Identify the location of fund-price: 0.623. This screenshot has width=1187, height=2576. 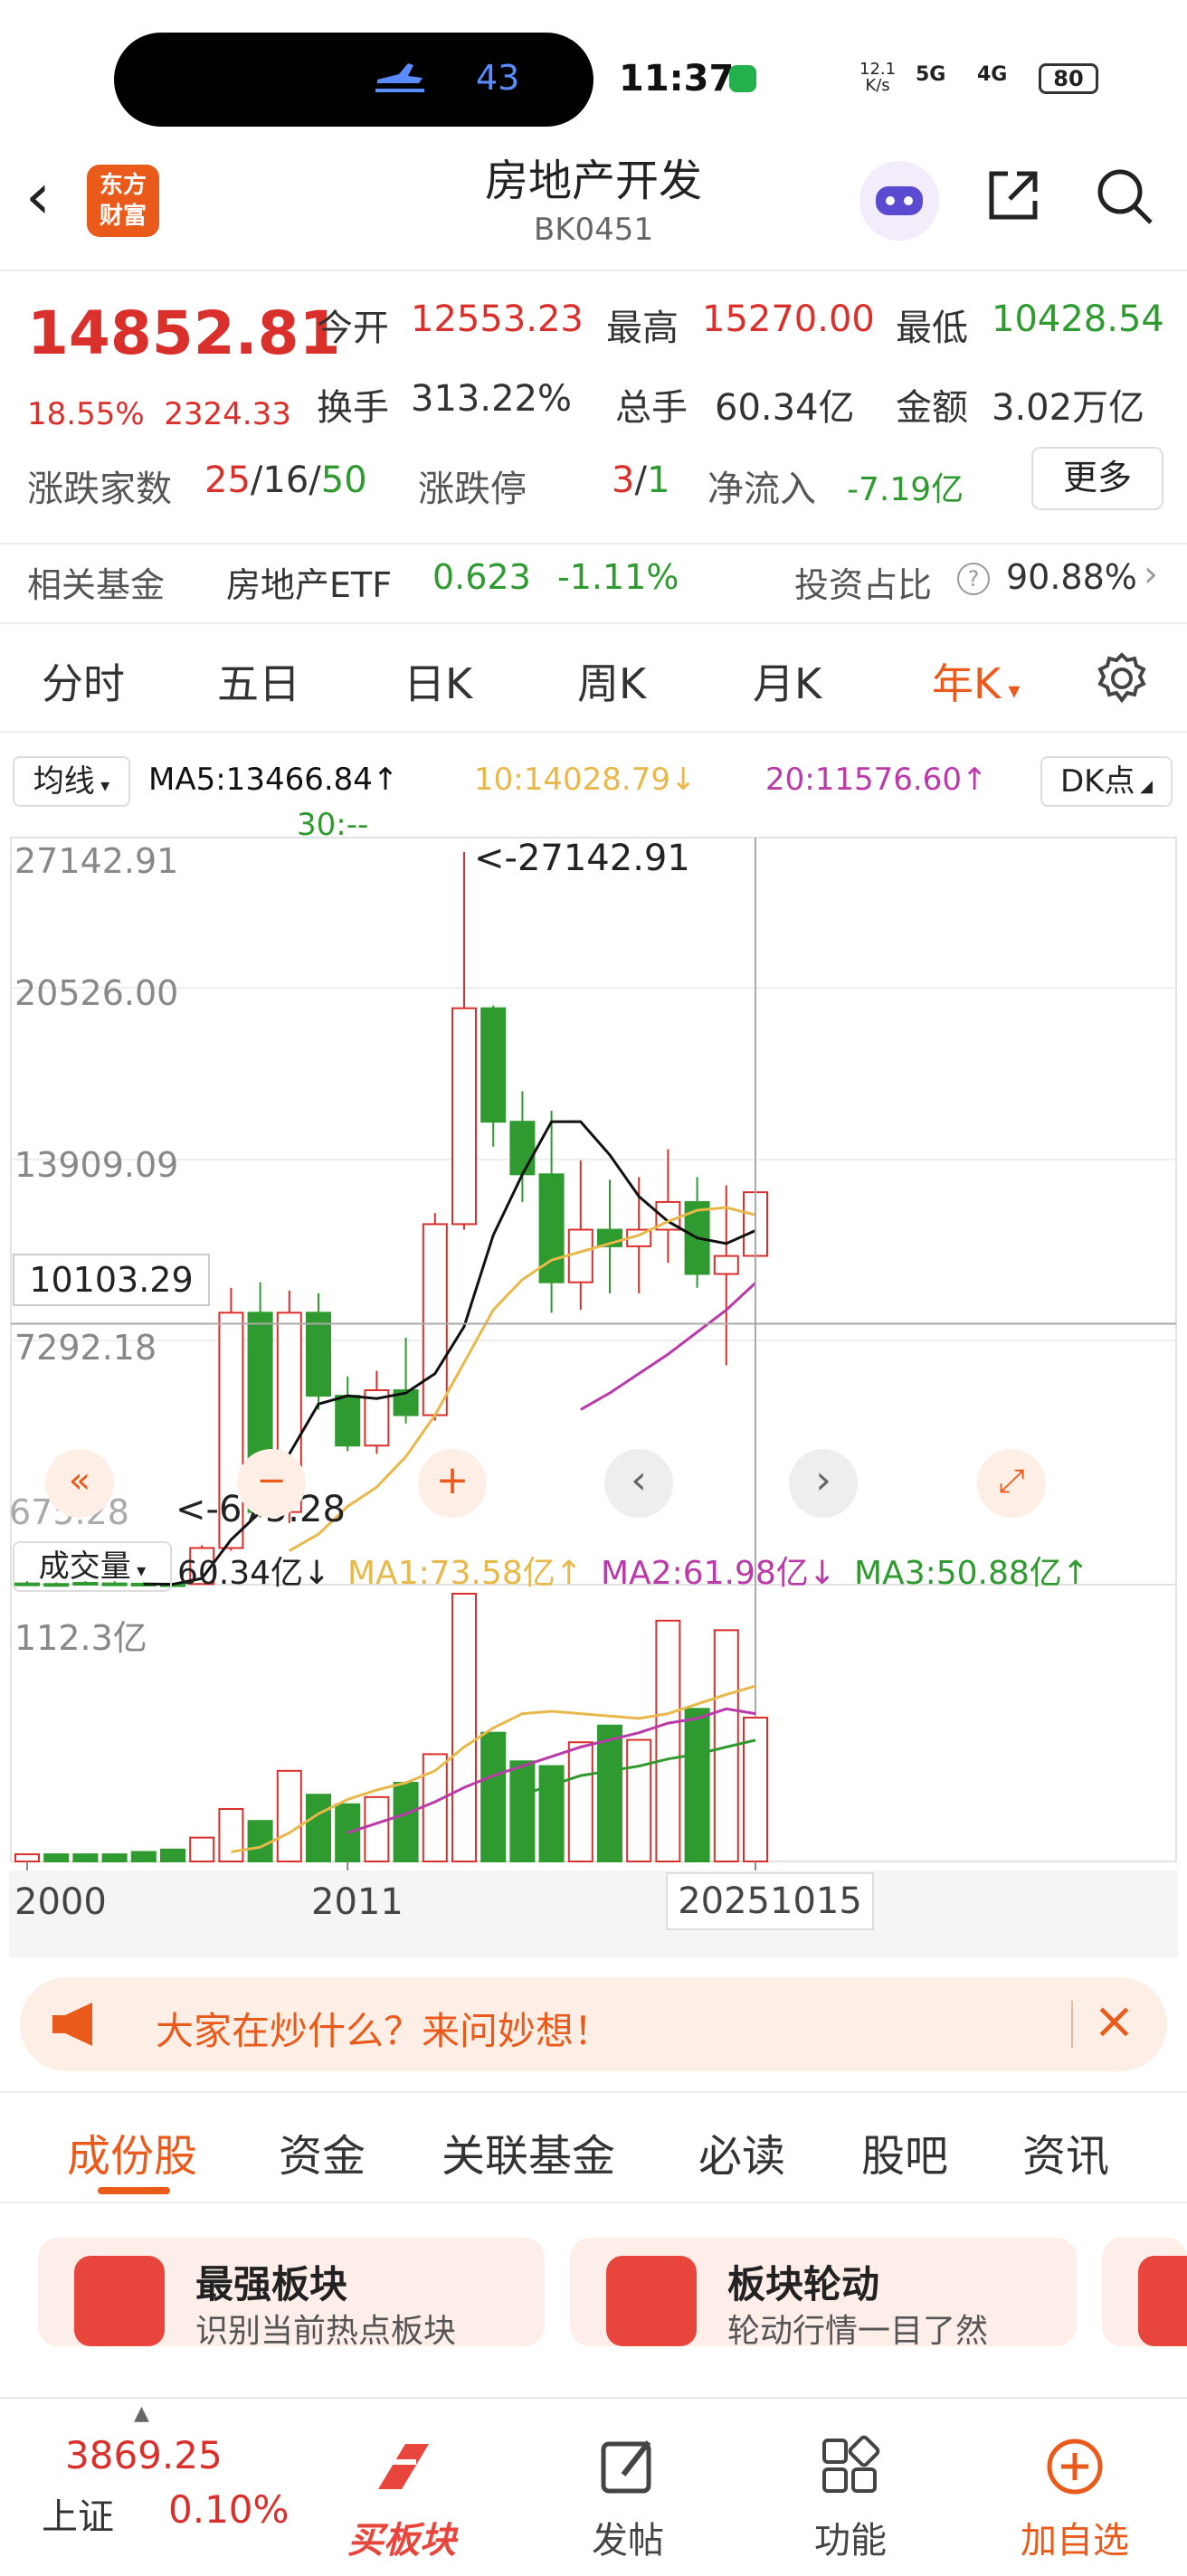
(482, 577).